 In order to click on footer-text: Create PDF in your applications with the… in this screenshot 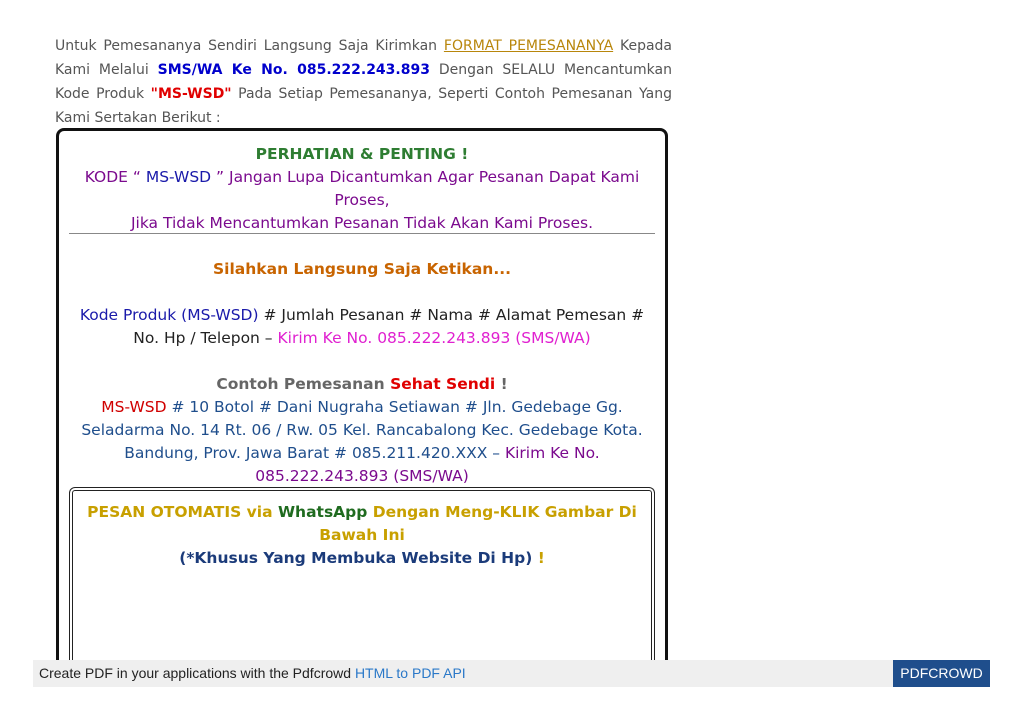, I will do `click(252, 673)`.